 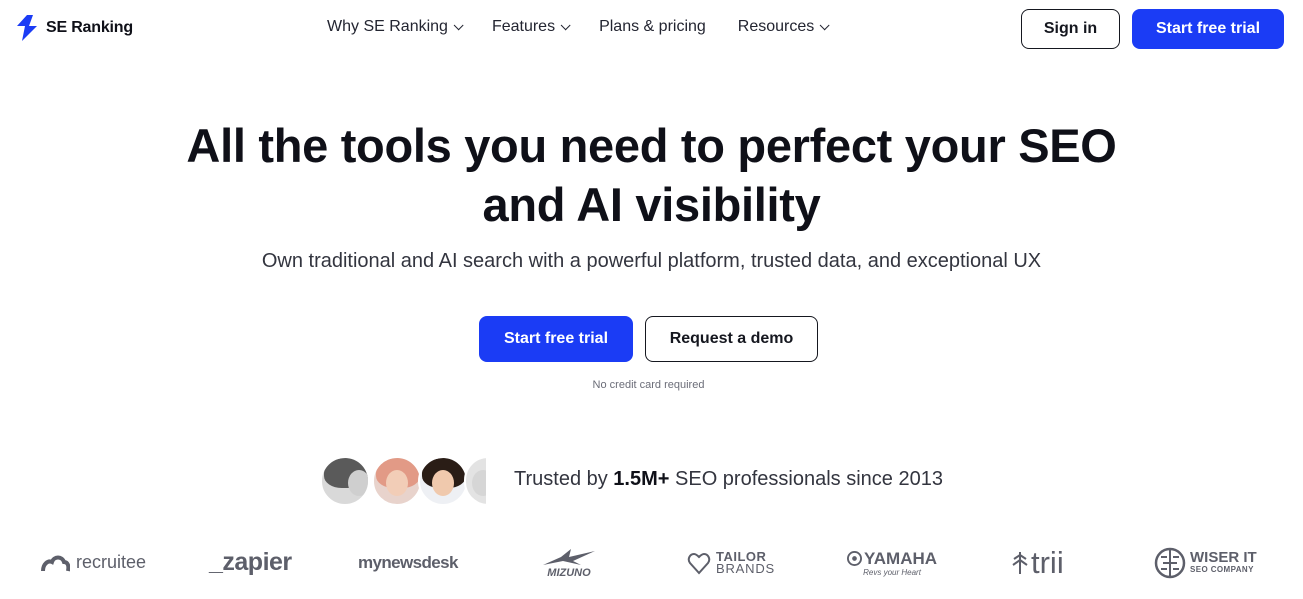 What do you see at coordinates (699, 563) in the screenshot?
I see `tailor-heart-icon` at bounding box center [699, 563].